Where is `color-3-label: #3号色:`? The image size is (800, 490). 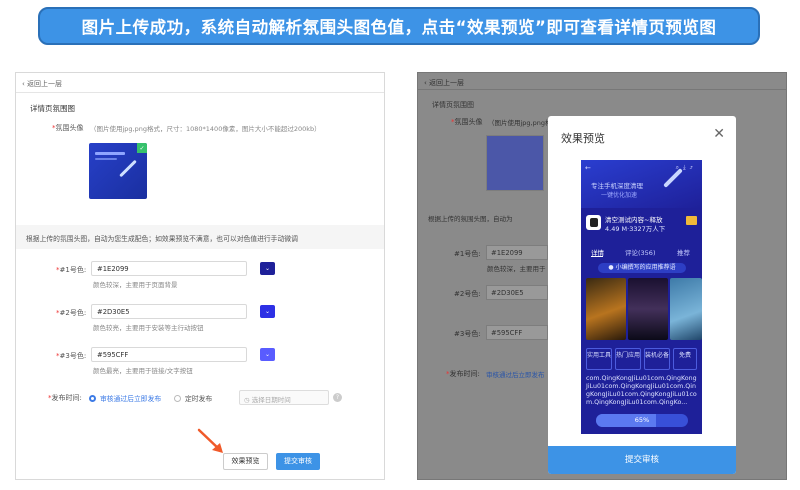
color-3-label: #3号色: is located at coordinates (467, 334).